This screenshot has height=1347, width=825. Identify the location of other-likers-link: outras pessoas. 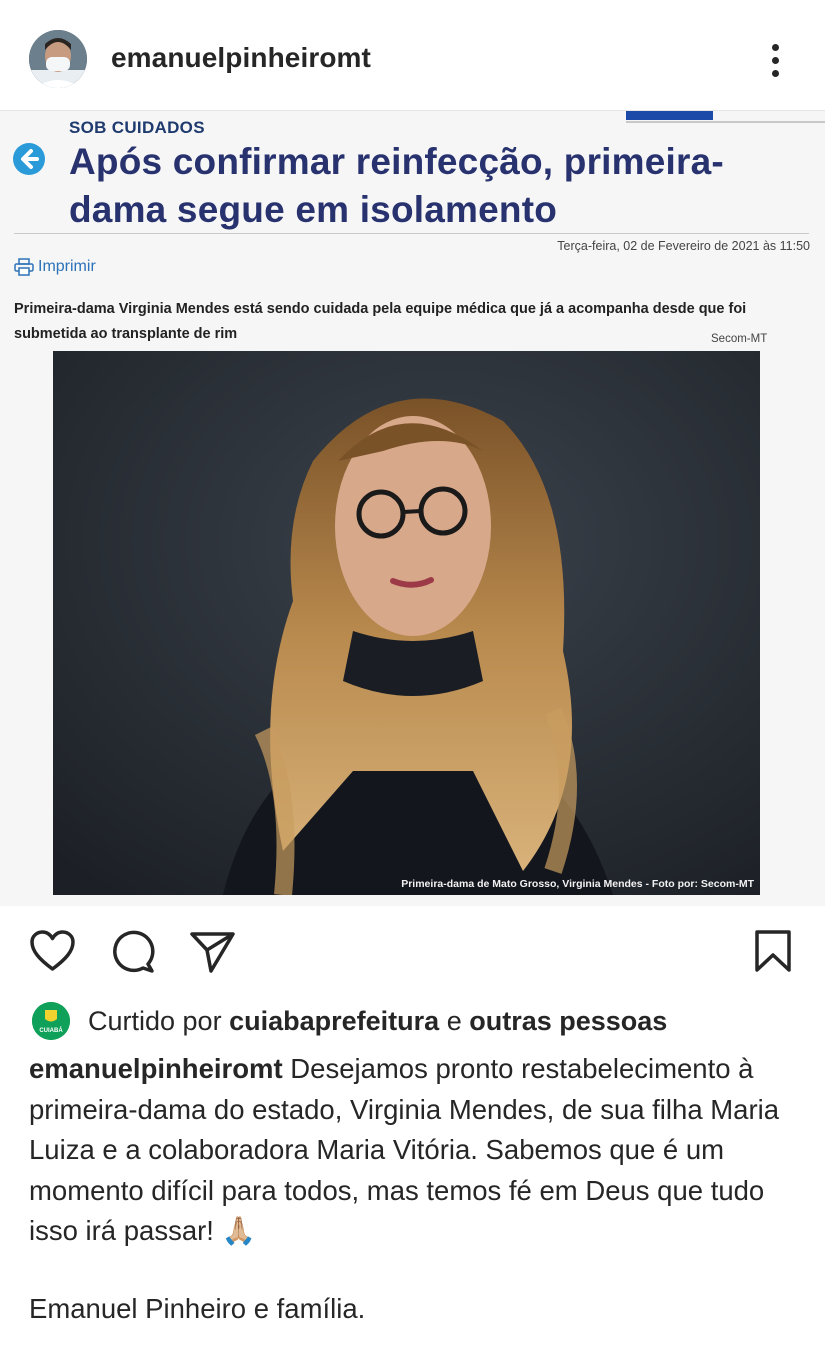
(568, 1021).